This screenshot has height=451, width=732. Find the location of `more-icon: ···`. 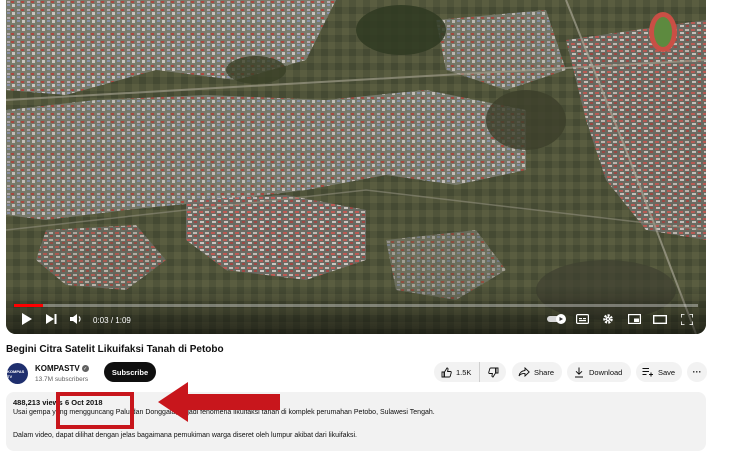

more-icon: ··· is located at coordinates (697, 372).